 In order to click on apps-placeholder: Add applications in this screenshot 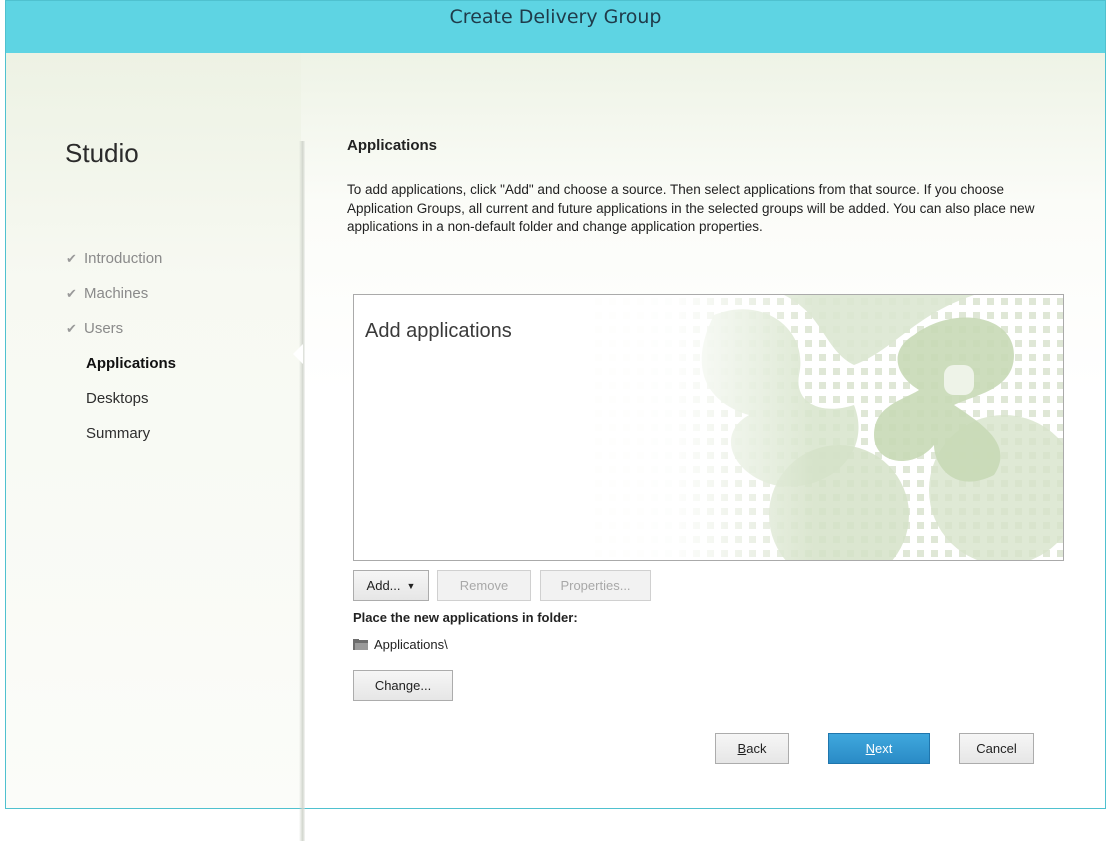, I will do `click(438, 331)`.